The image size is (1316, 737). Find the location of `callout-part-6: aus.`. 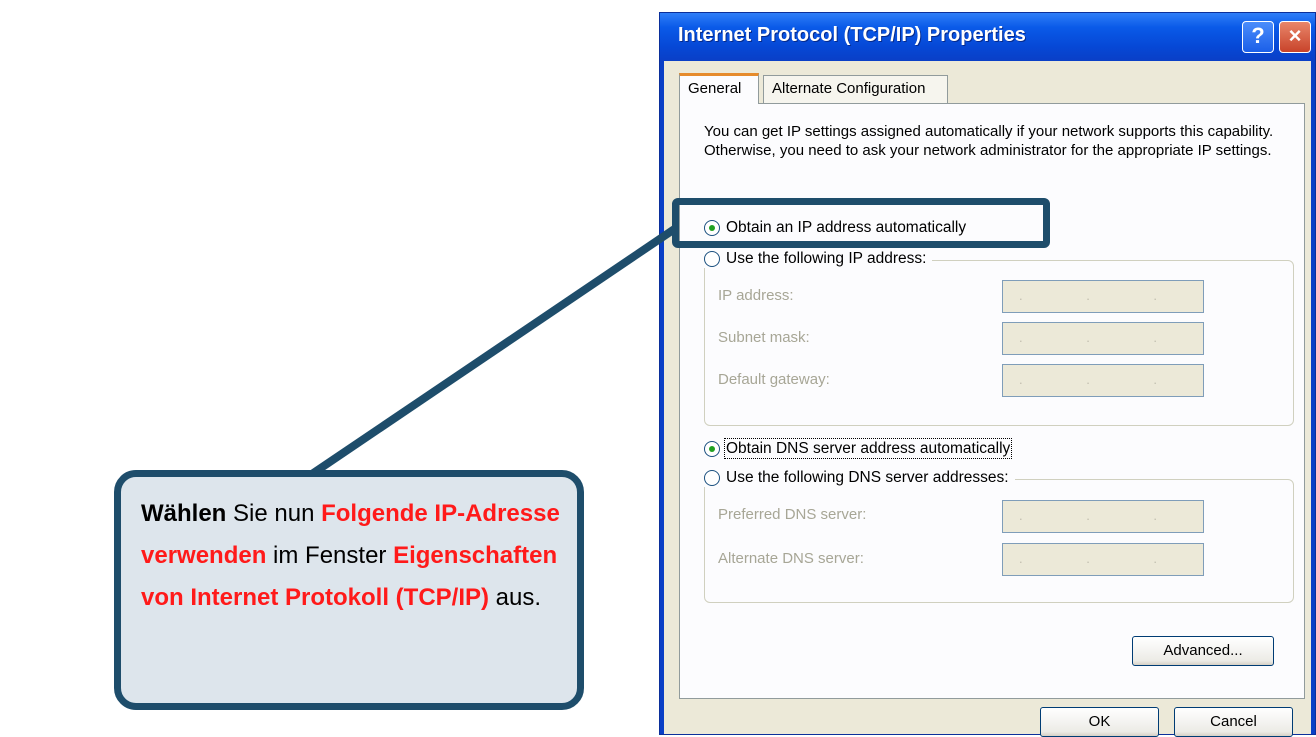

callout-part-6: aus. is located at coordinates (515, 597).